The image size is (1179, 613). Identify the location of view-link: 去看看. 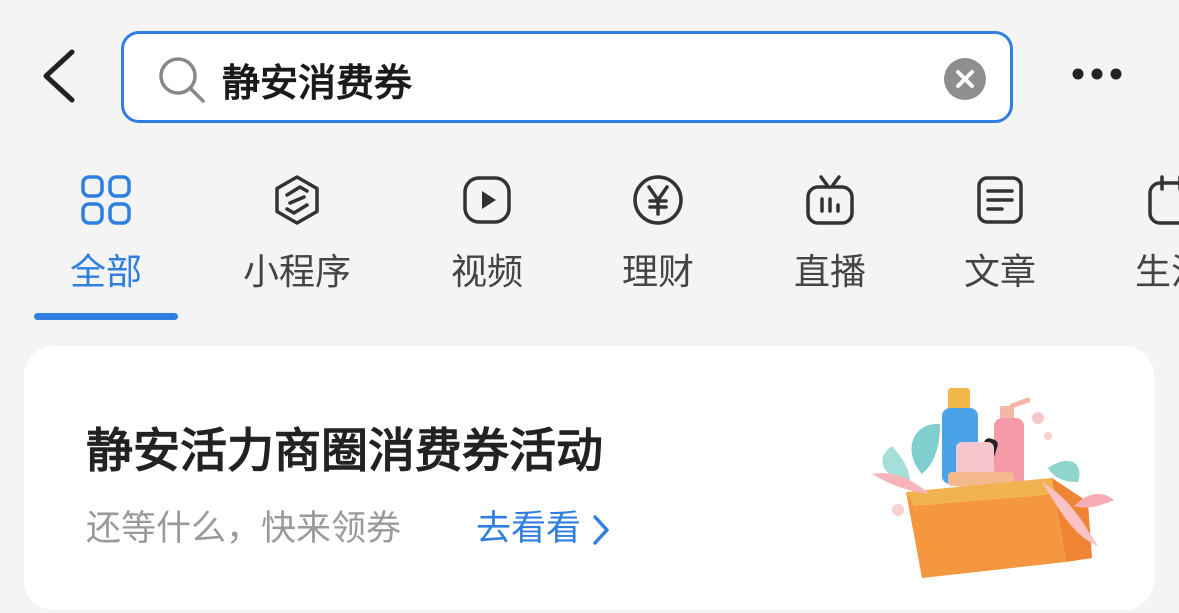
(543, 525).